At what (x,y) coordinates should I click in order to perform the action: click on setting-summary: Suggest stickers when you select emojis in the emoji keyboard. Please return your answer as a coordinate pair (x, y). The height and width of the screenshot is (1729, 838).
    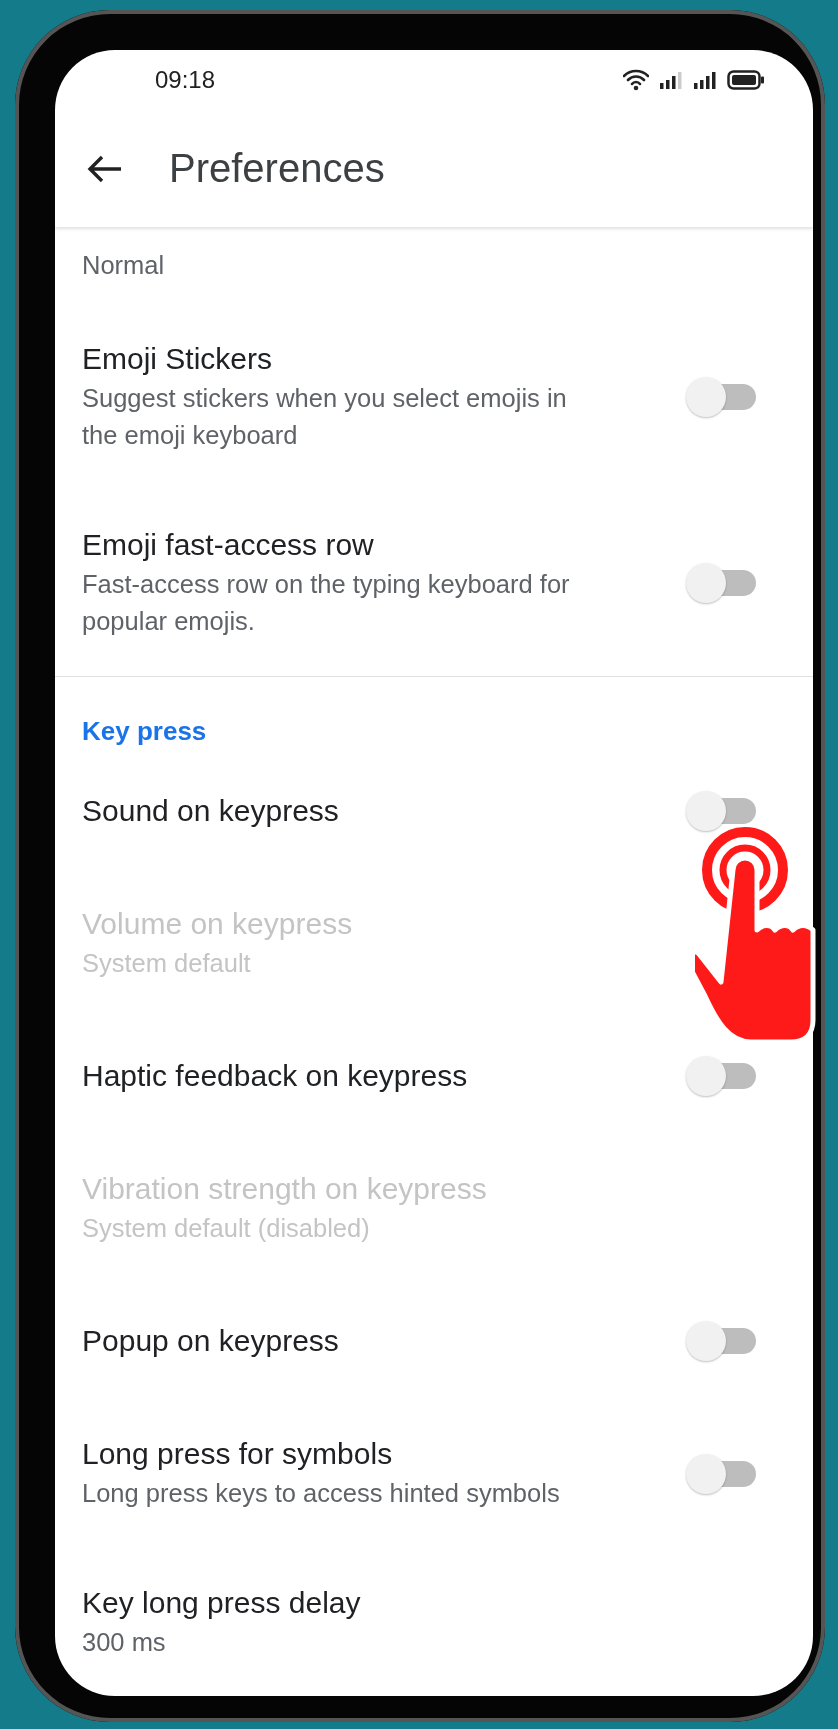
    Looking at the image, I should click on (325, 417).